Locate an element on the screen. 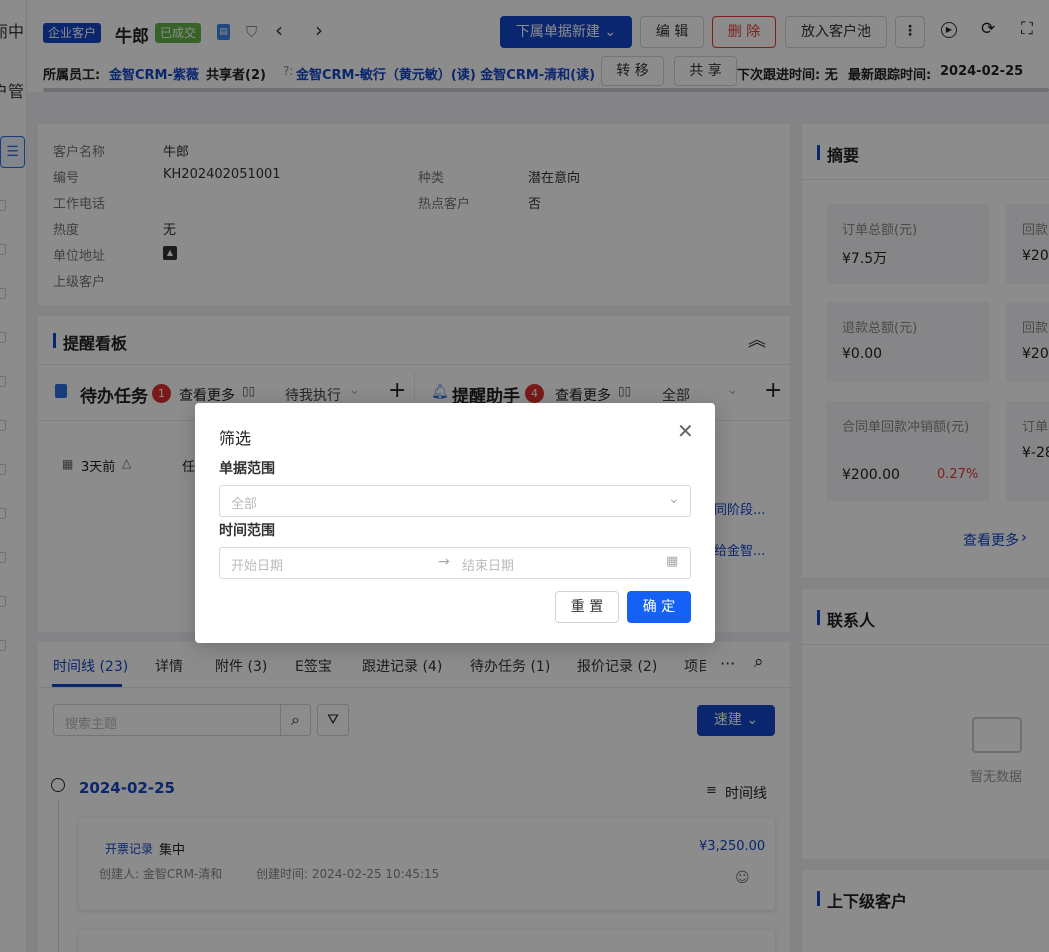  calendar-icon: ▦ is located at coordinates (672, 561).